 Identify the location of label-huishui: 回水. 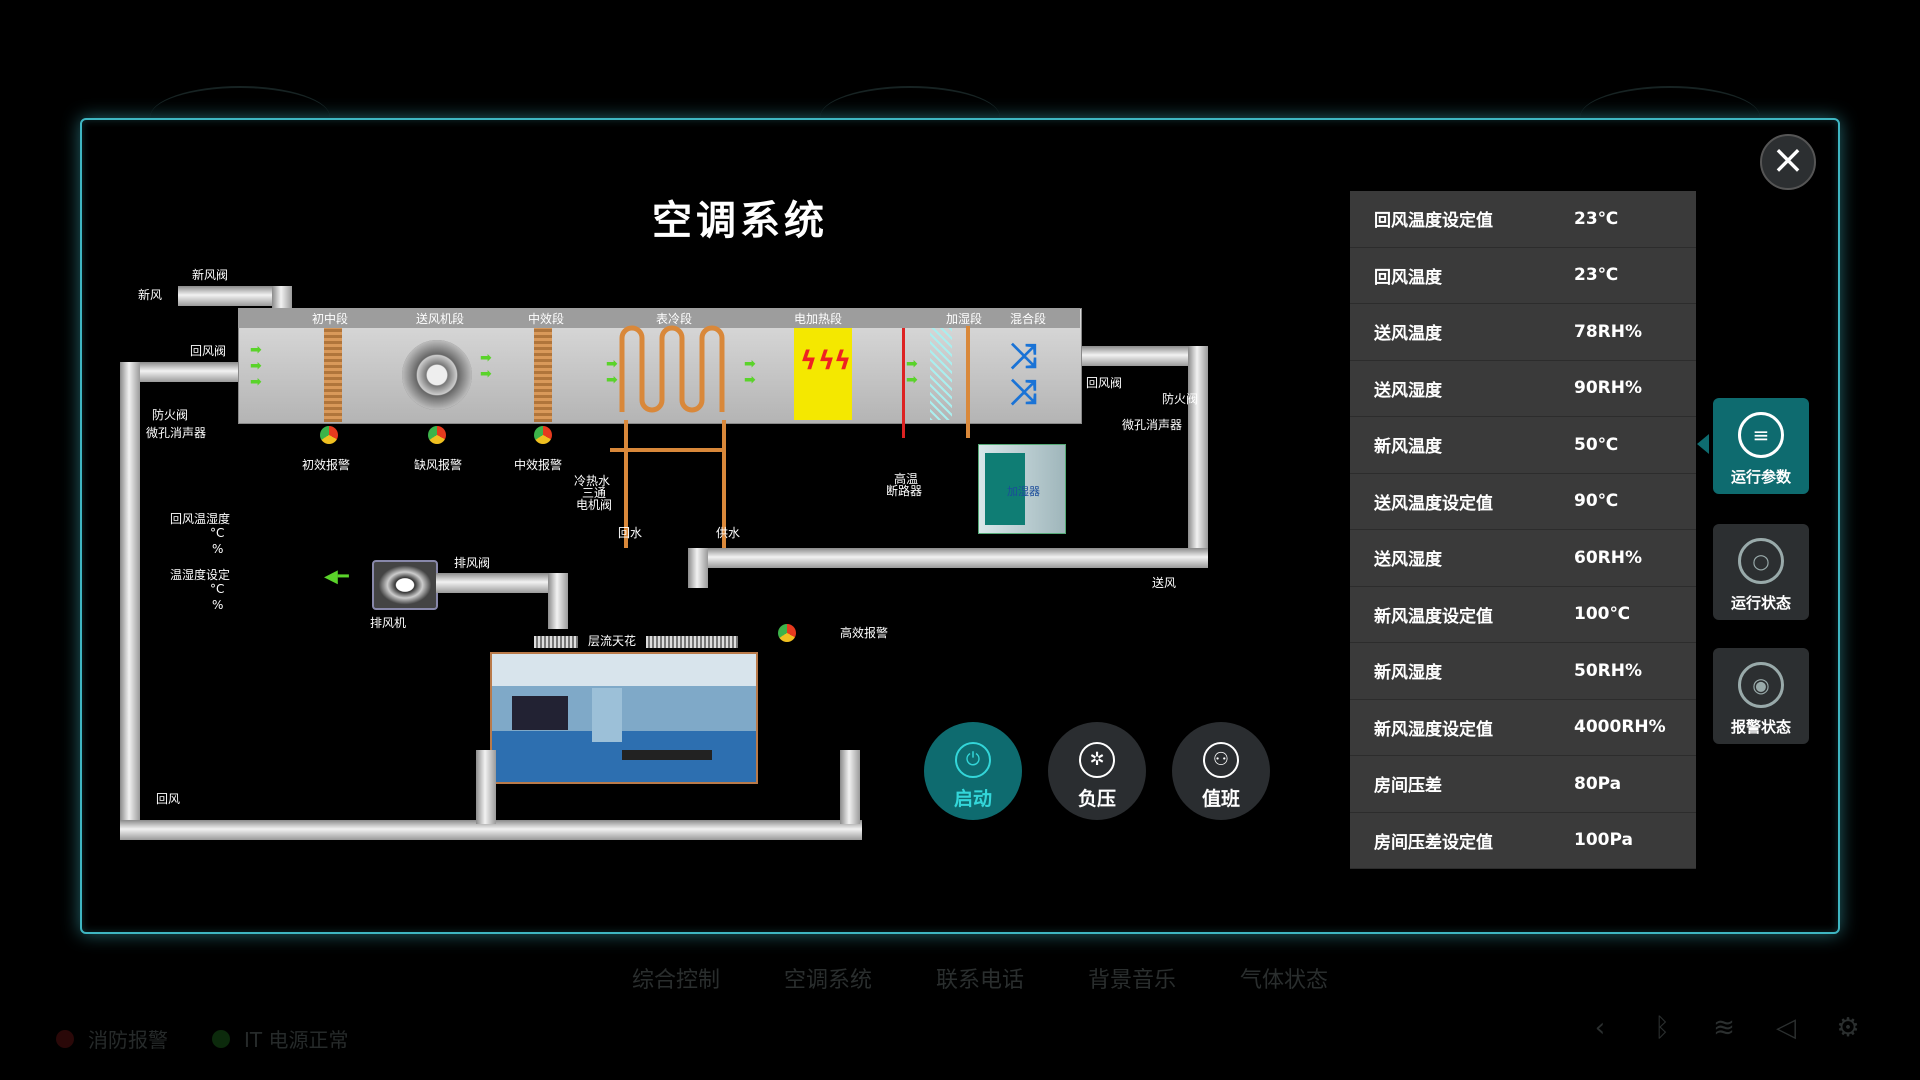
(630, 533).